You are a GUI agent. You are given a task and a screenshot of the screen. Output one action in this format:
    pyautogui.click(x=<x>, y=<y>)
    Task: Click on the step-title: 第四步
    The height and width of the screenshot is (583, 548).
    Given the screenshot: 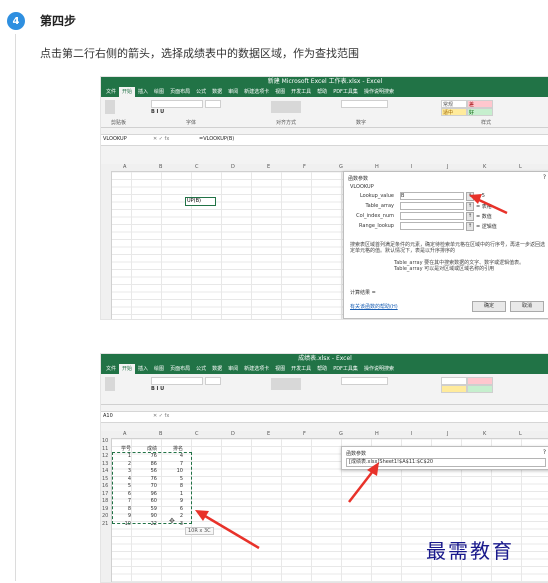 What is the action you would take?
    pyautogui.click(x=58, y=21)
    